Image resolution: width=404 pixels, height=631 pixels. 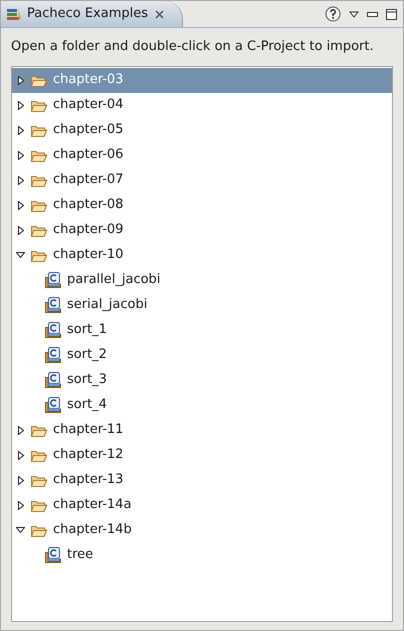 I want to click on help-icon, so click(x=333, y=14).